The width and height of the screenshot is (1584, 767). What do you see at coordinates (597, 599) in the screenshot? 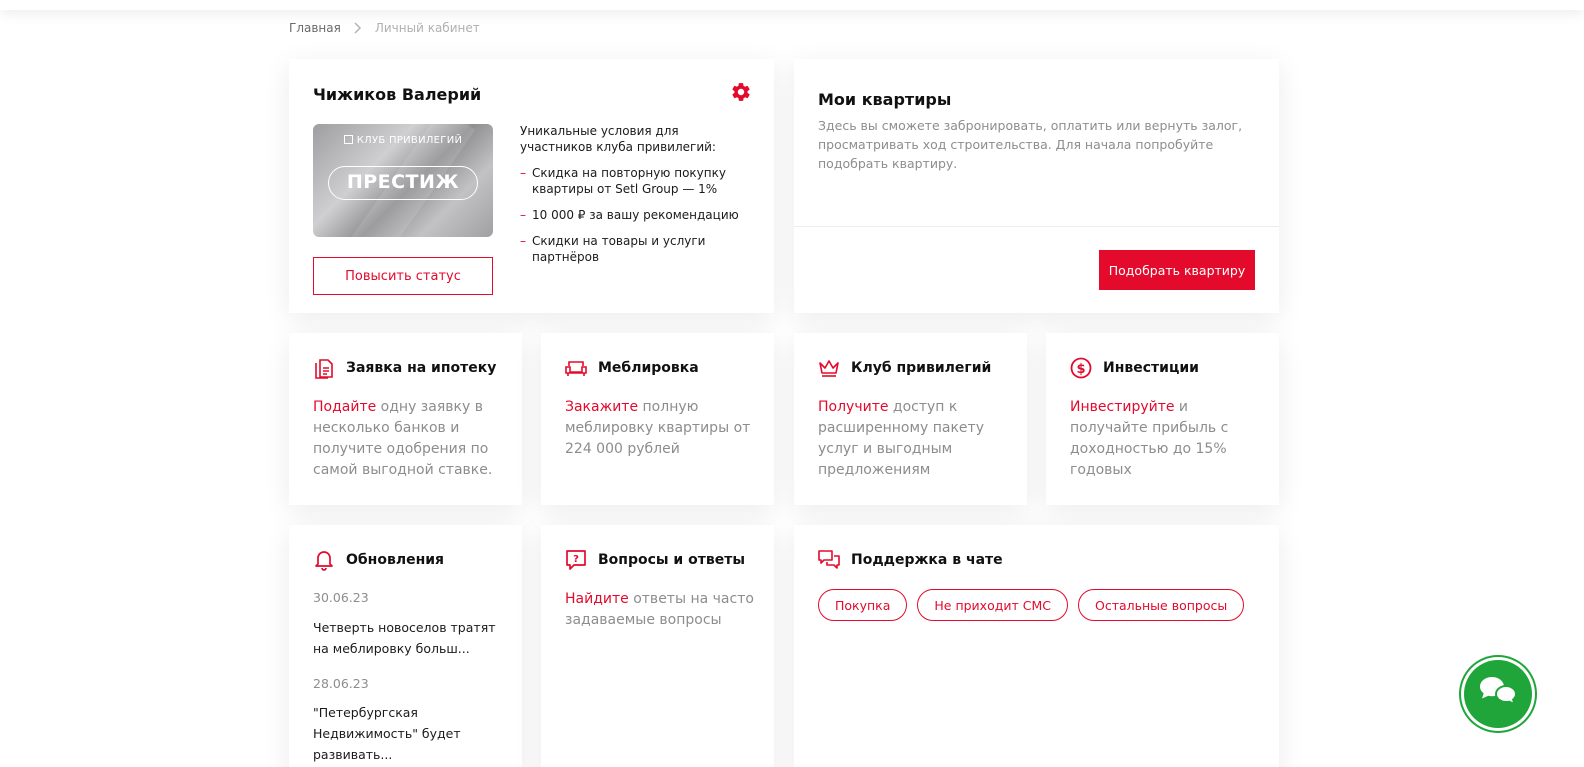
I see `faq-link: Найдите` at bounding box center [597, 599].